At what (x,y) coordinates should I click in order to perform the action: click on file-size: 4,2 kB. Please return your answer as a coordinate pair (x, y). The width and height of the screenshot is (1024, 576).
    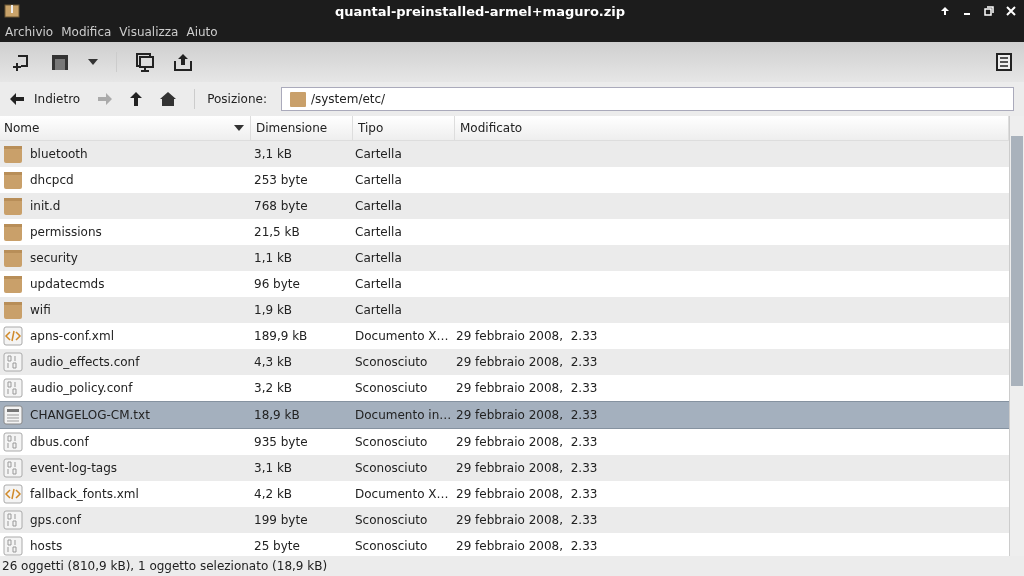
    Looking at the image, I should click on (273, 494).